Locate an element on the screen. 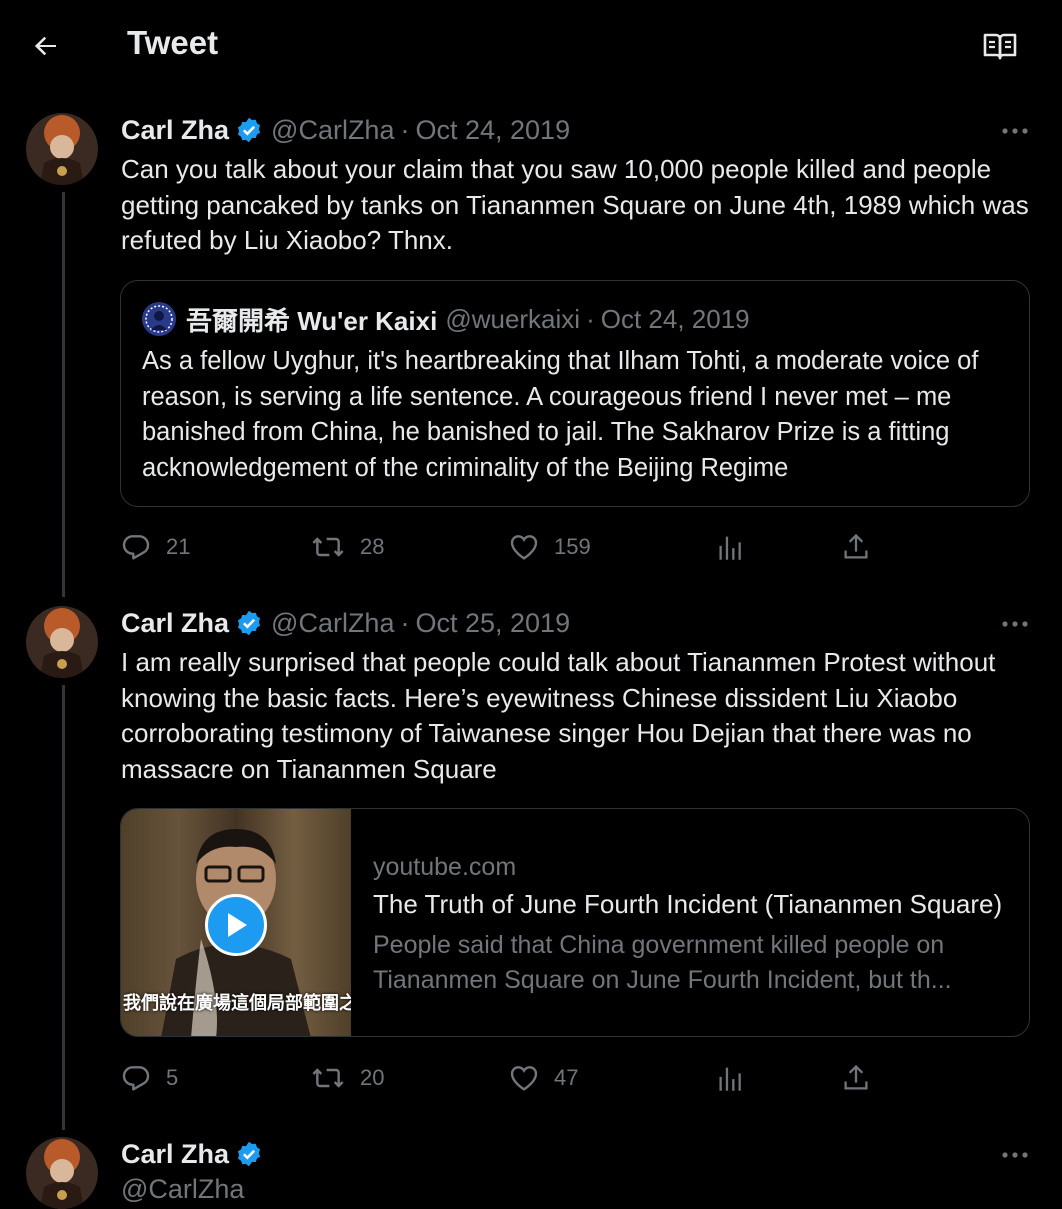  tweet-header: Carl Zha @CarlZha · Oct 25, 2019 is located at coordinates (345, 623).